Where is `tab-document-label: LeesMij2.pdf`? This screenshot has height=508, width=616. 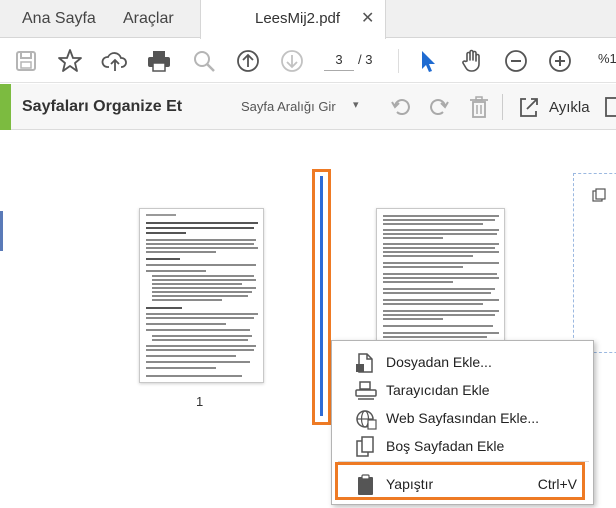
tab-document-label: LeesMij2.pdf is located at coordinates (298, 18).